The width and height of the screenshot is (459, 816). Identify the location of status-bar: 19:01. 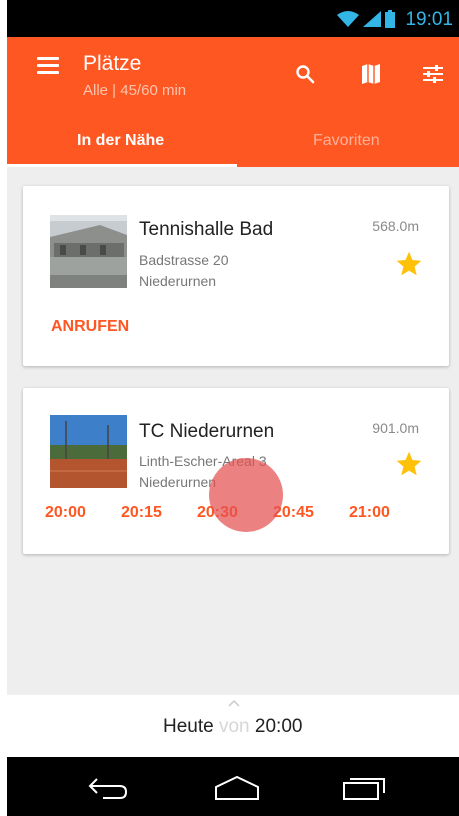
(233, 18).